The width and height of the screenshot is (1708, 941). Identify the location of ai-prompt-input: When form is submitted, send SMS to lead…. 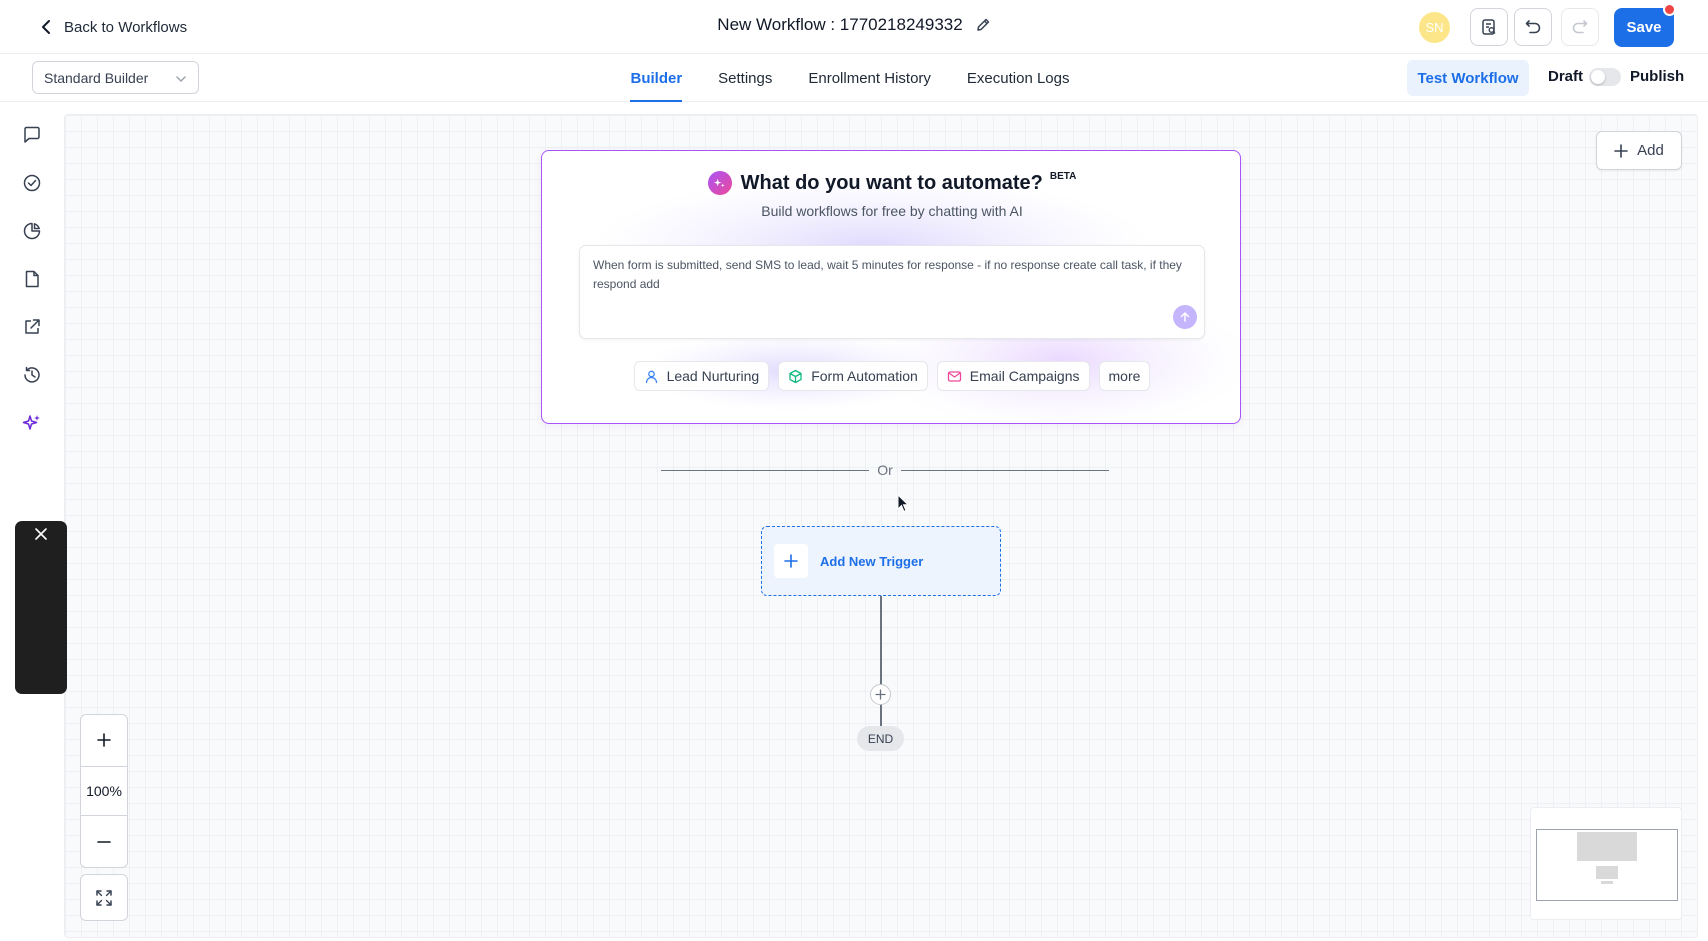
(892, 292).